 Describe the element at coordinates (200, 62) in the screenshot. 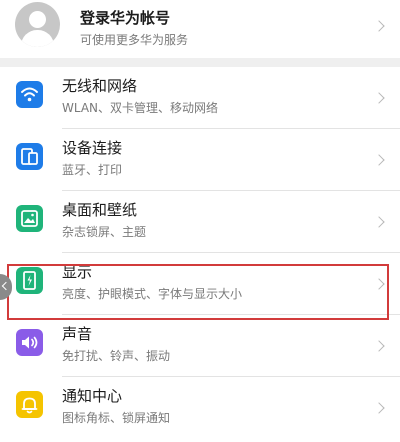

I see `section-divider` at that location.